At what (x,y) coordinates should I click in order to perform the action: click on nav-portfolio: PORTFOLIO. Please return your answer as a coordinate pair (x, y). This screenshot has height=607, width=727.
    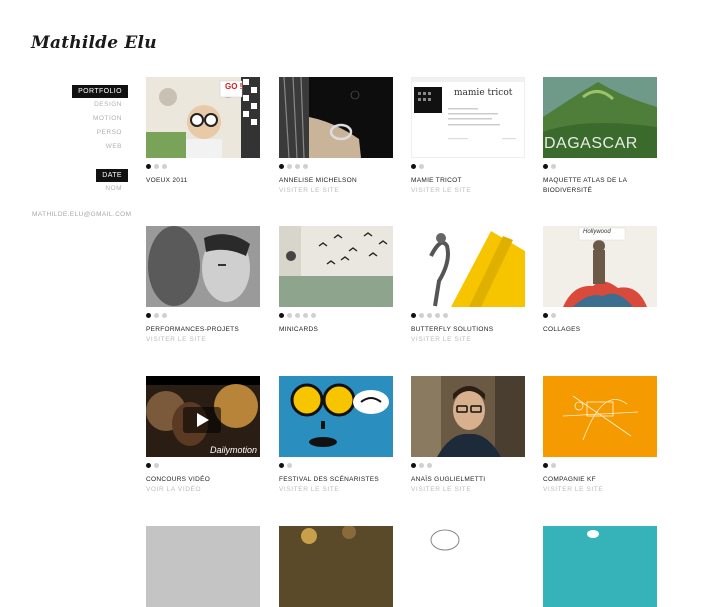
    Looking at the image, I should click on (100, 91).